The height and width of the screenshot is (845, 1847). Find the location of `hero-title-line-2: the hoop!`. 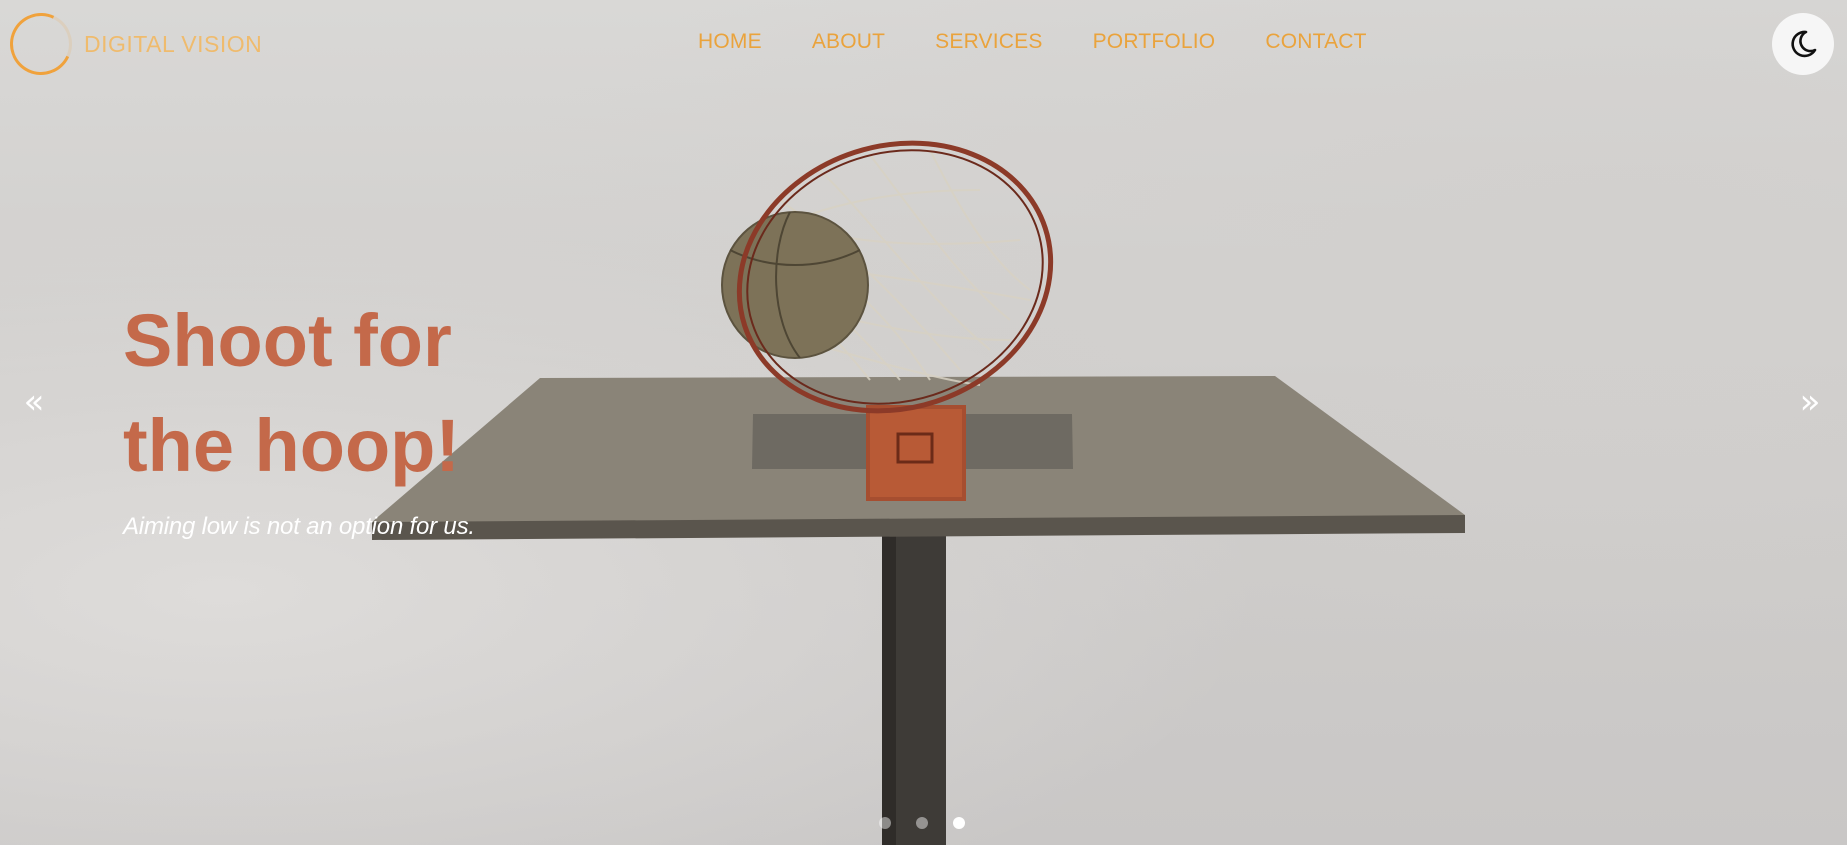

hero-title-line-2: the hoop! is located at coordinates (292, 445).